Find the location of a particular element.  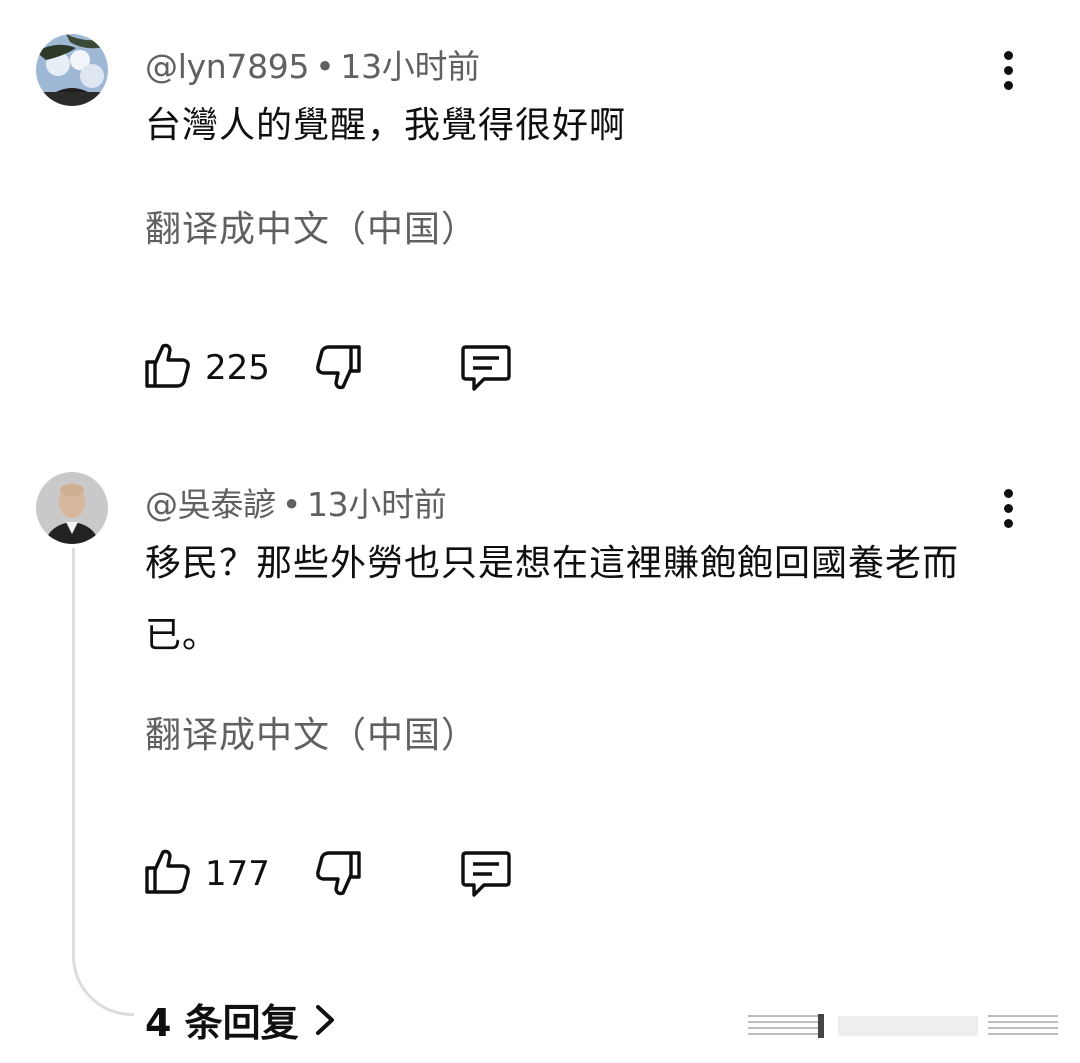

comment-text: 台灣人的覺醒，我覺得很好啊 is located at coordinates (386, 125).